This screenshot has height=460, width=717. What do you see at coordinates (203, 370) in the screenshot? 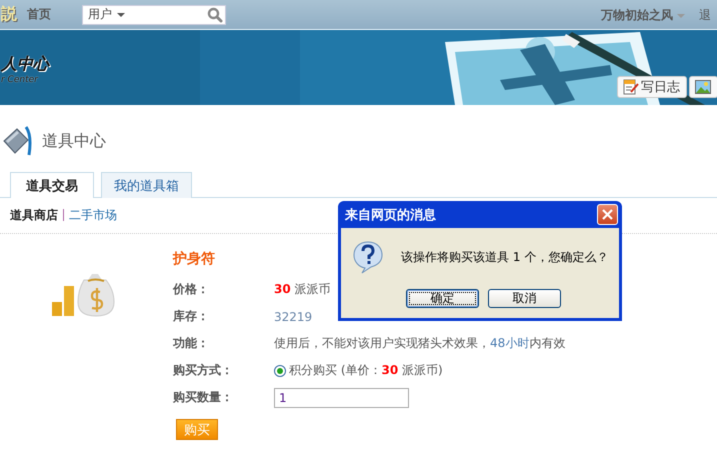
I see `field-label: 购买方式：` at bounding box center [203, 370].